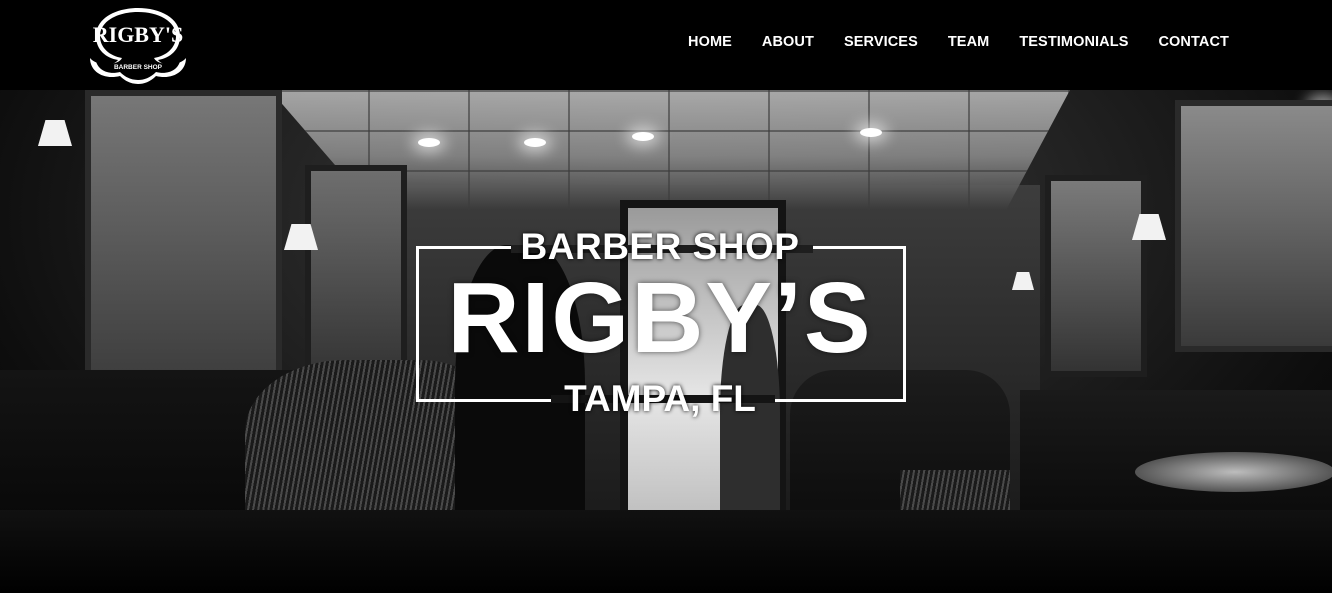  What do you see at coordinates (1193, 42) in the screenshot?
I see `nav-contact: CONTACT` at bounding box center [1193, 42].